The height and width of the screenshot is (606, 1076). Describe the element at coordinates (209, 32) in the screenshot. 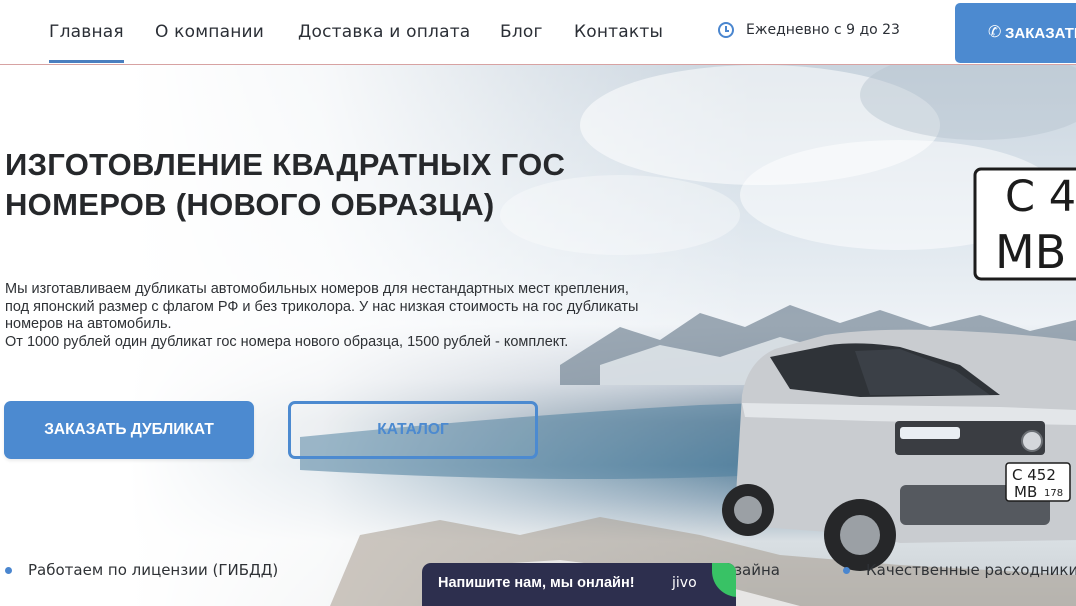

I see `nav-about: О компании` at that location.